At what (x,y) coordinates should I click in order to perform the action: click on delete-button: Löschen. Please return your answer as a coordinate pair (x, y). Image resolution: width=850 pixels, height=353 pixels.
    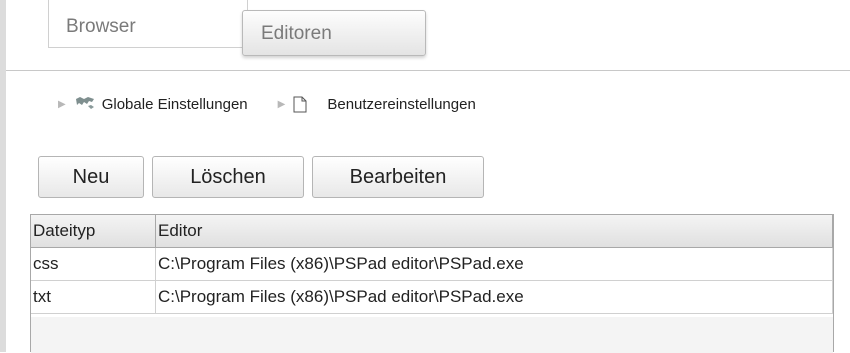
    Looking at the image, I should click on (228, 177).